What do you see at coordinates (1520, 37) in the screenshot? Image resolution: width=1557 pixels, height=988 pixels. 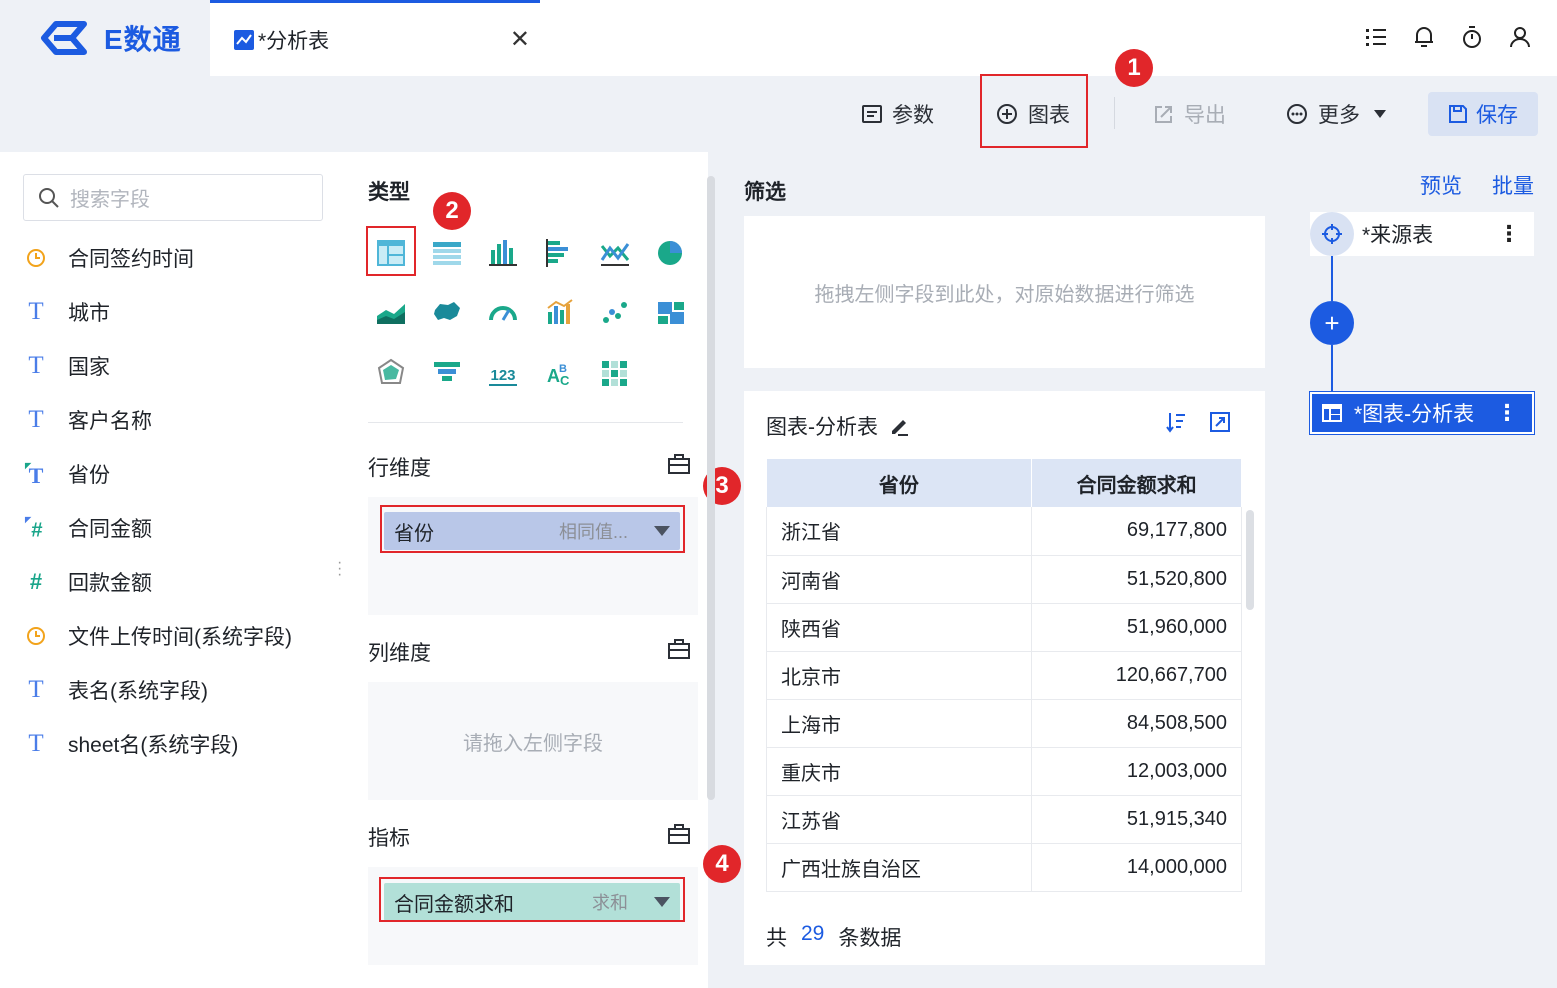 I see `user-icon` at bounding box center [1520, 37].